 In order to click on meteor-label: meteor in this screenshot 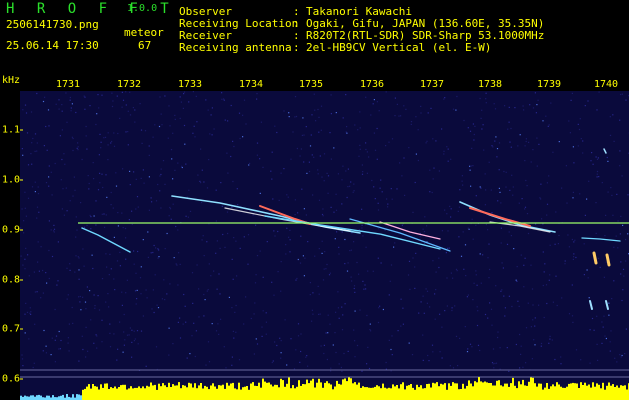, I will do `click(144, 32)`.